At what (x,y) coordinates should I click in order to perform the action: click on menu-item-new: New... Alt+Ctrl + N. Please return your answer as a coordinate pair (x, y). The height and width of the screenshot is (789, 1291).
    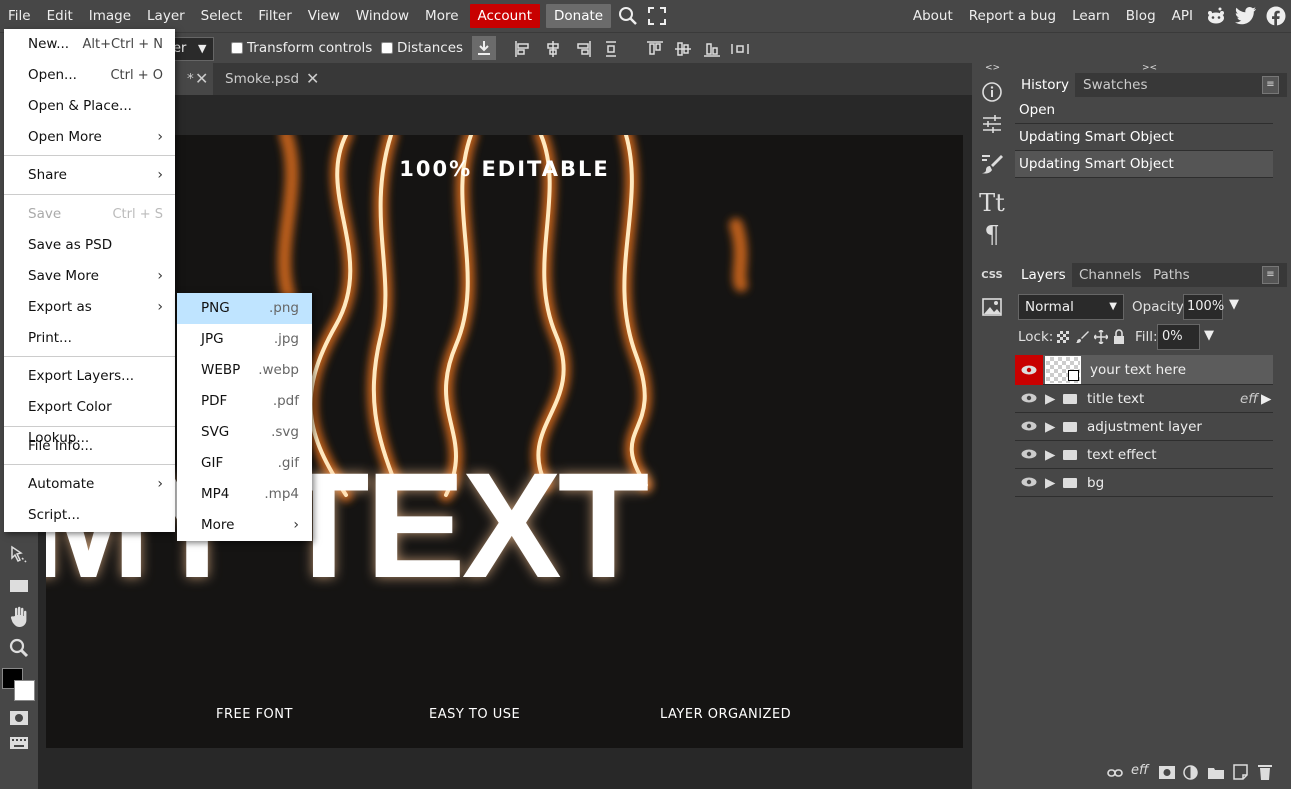
    Looking at the image, I should click on (89, 44).